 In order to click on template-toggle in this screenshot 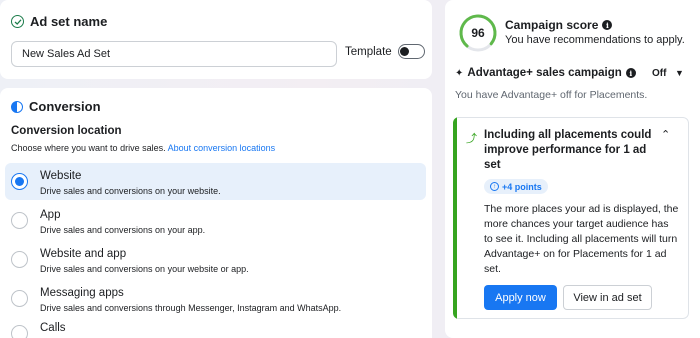, I will do `click(411, 51)`.